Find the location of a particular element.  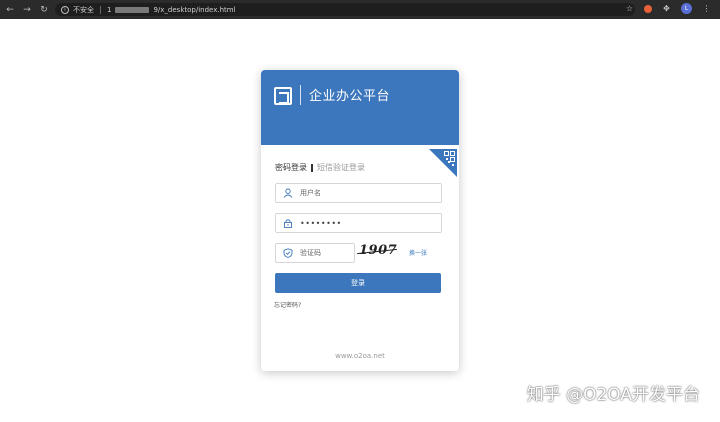

address-bar: i 不安全 1 9/x_desktop/index.html is located at coordinates (345, 9).